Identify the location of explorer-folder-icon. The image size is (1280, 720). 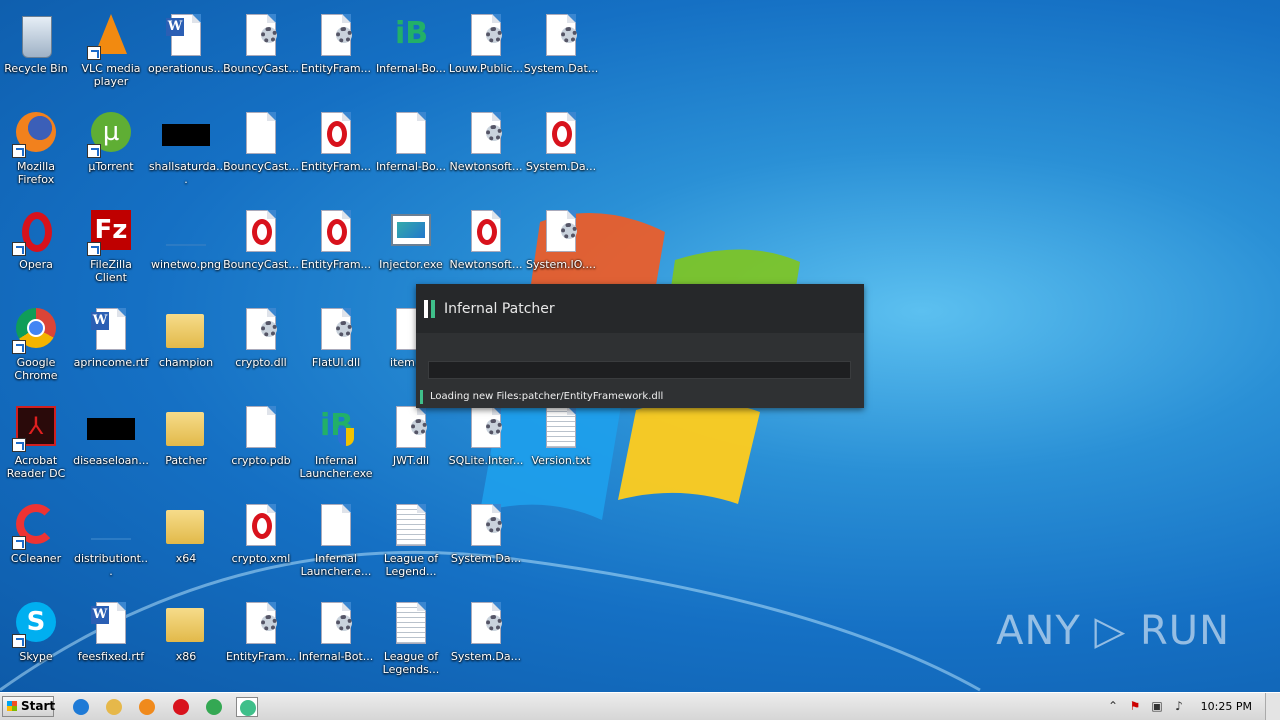
(114, 707).